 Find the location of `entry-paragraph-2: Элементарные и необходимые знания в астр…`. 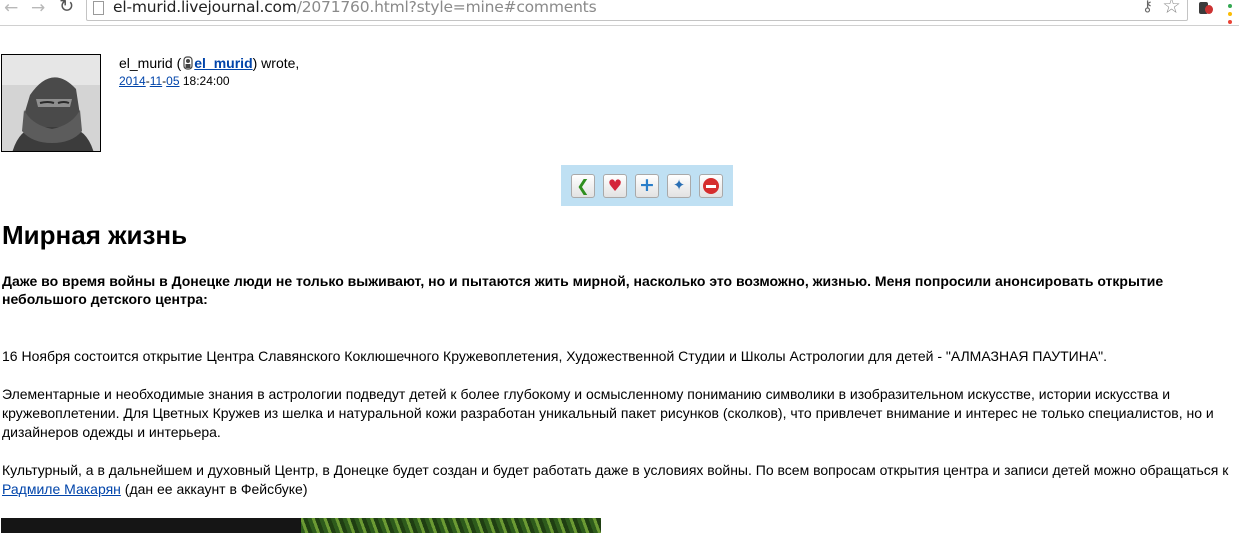

entry-paragraph-2: Элементарные и необходимые знания в астр… is located at coordinates (608, 413).